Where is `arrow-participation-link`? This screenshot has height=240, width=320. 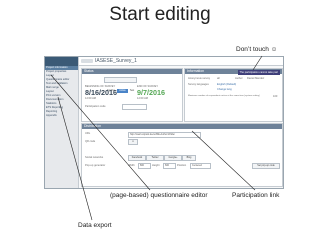 arrow-participation-link is located at coordinates (223, 160).